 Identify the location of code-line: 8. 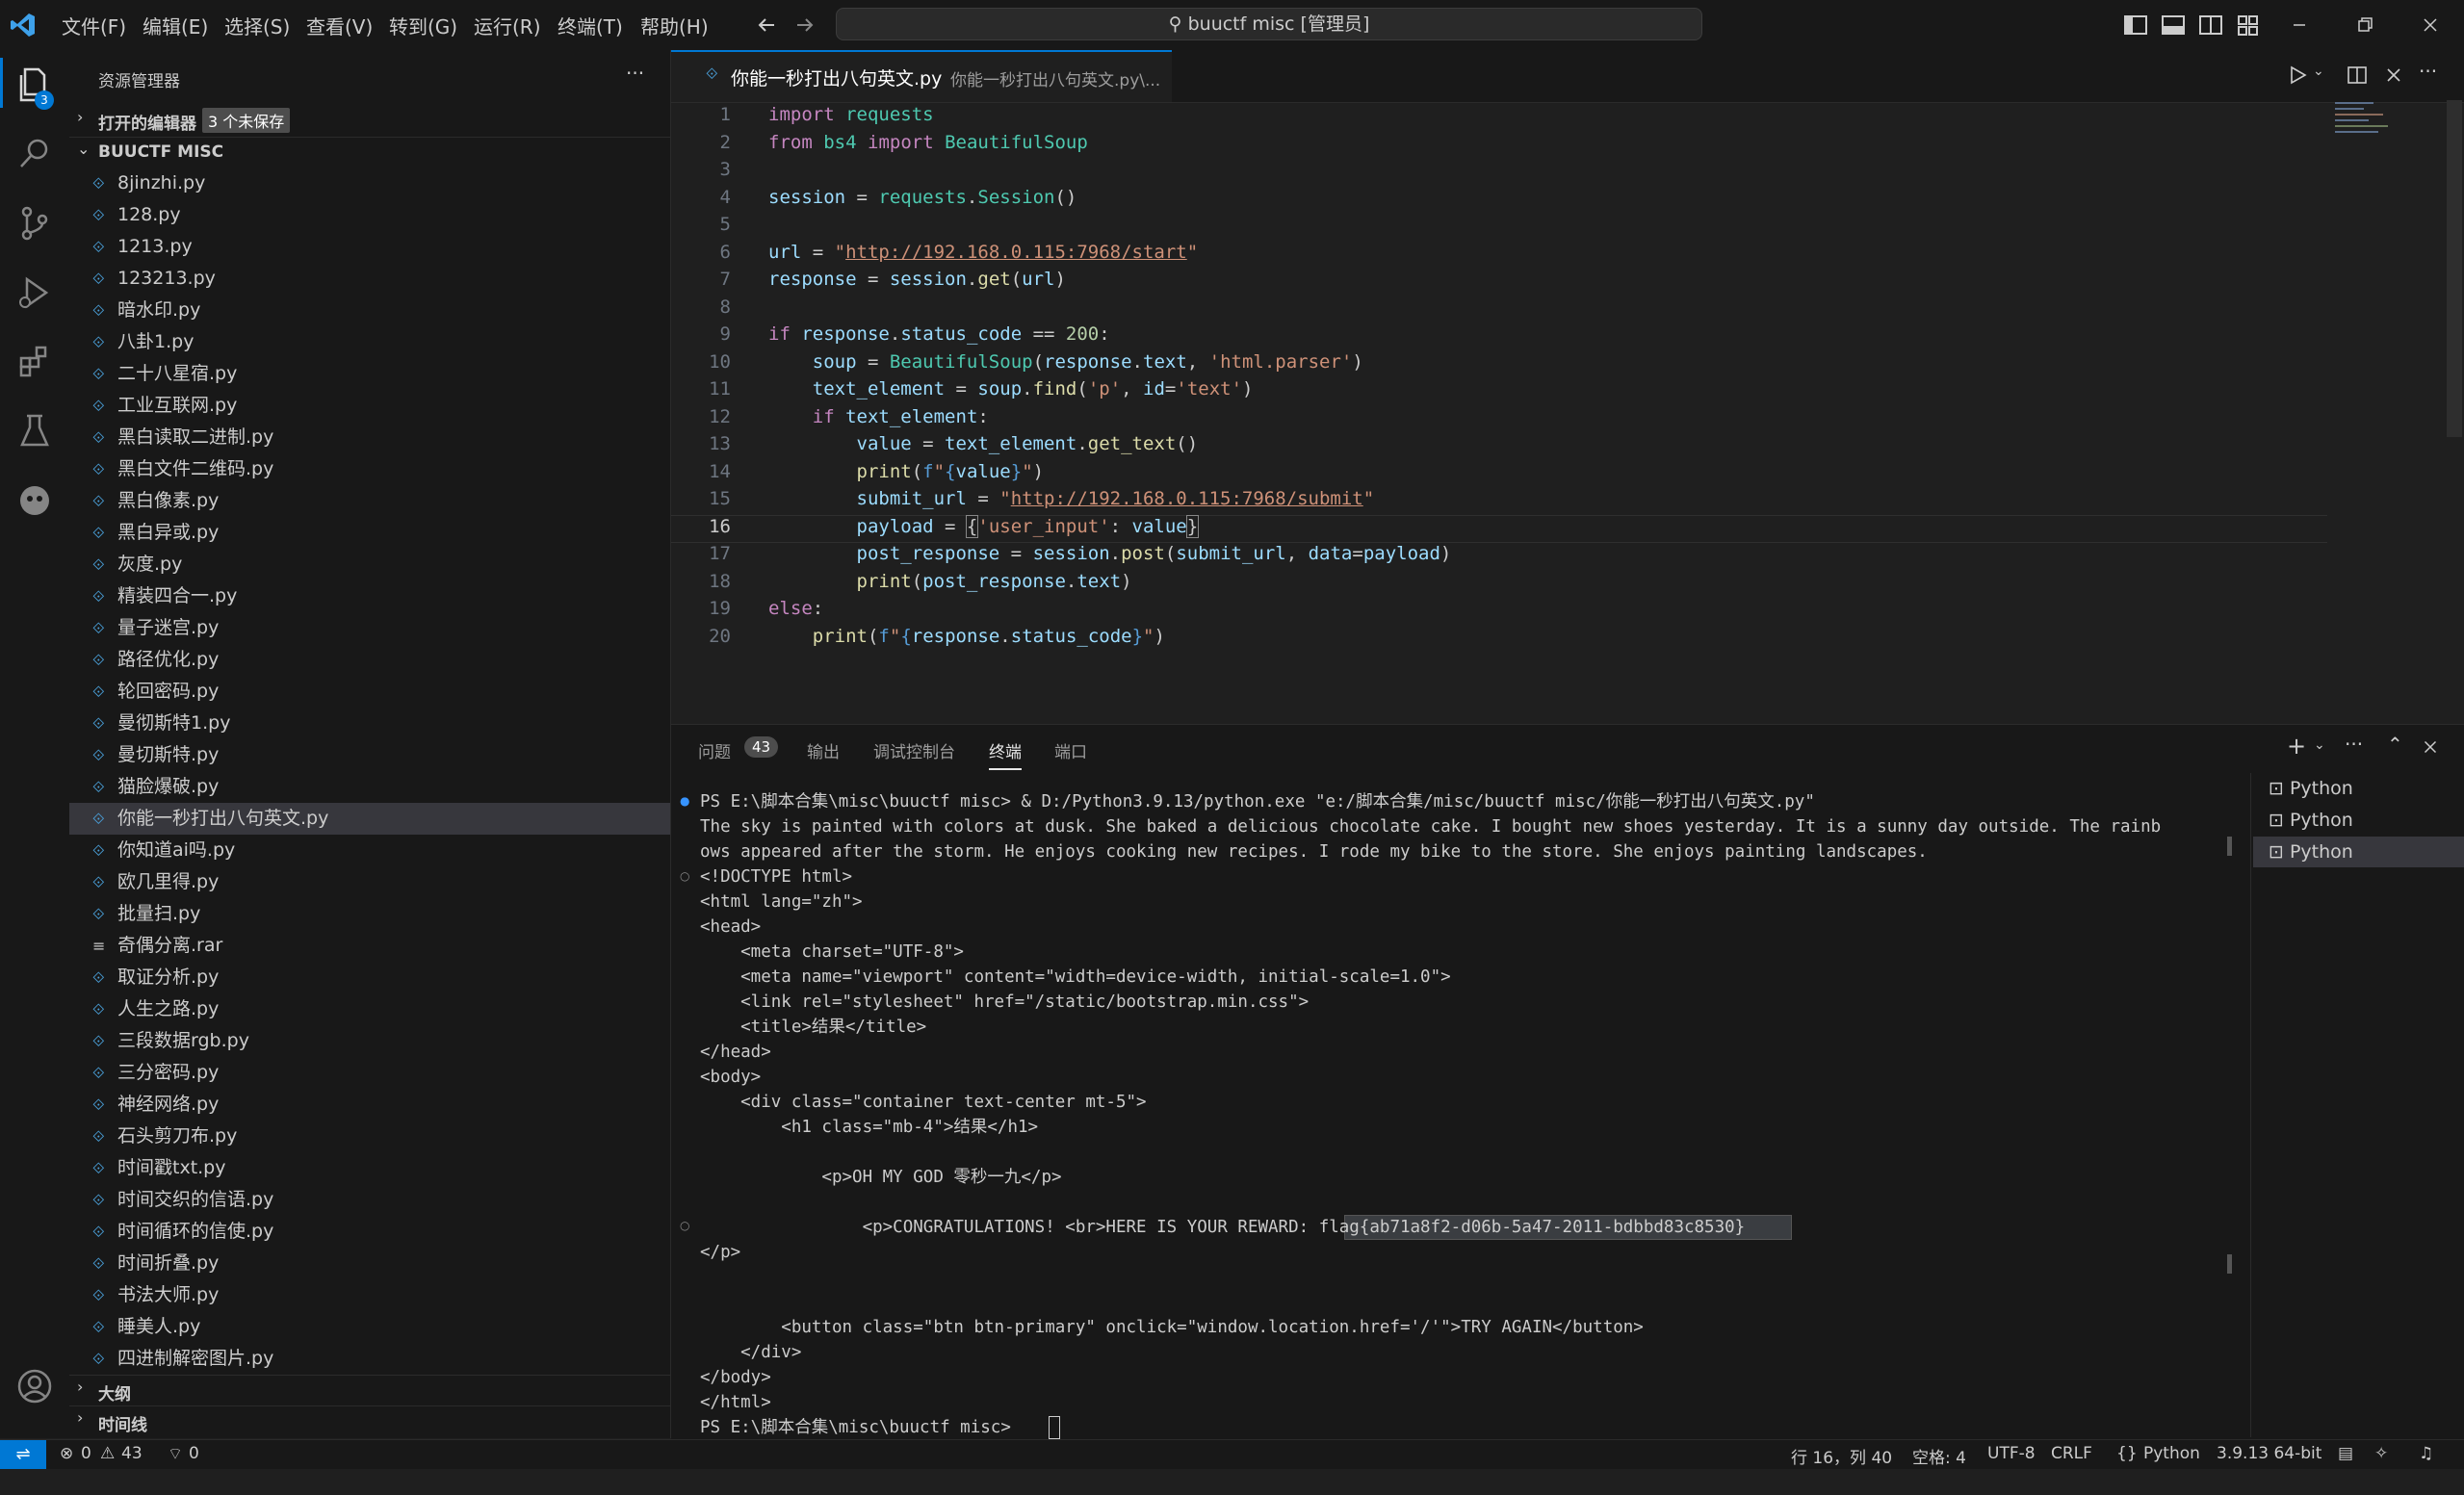
(1499, 308).